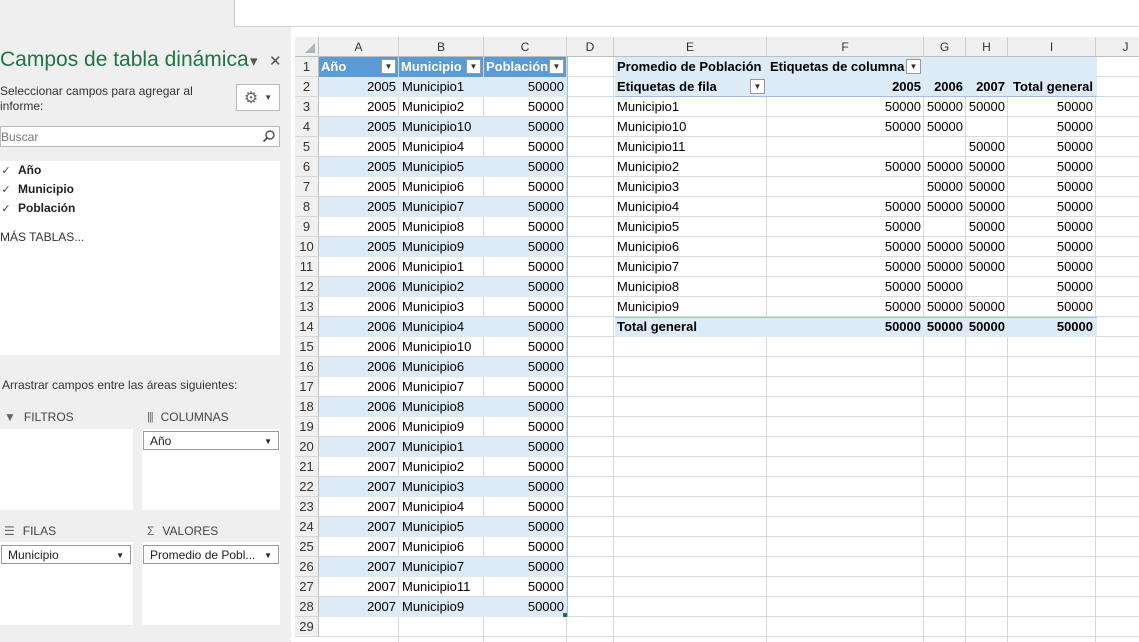 This screenshot has height=642, width=1139. What do you see at coordinates (307, 47) in the screenshot?
I see `select-all-button` at bounding box center [307, 47].